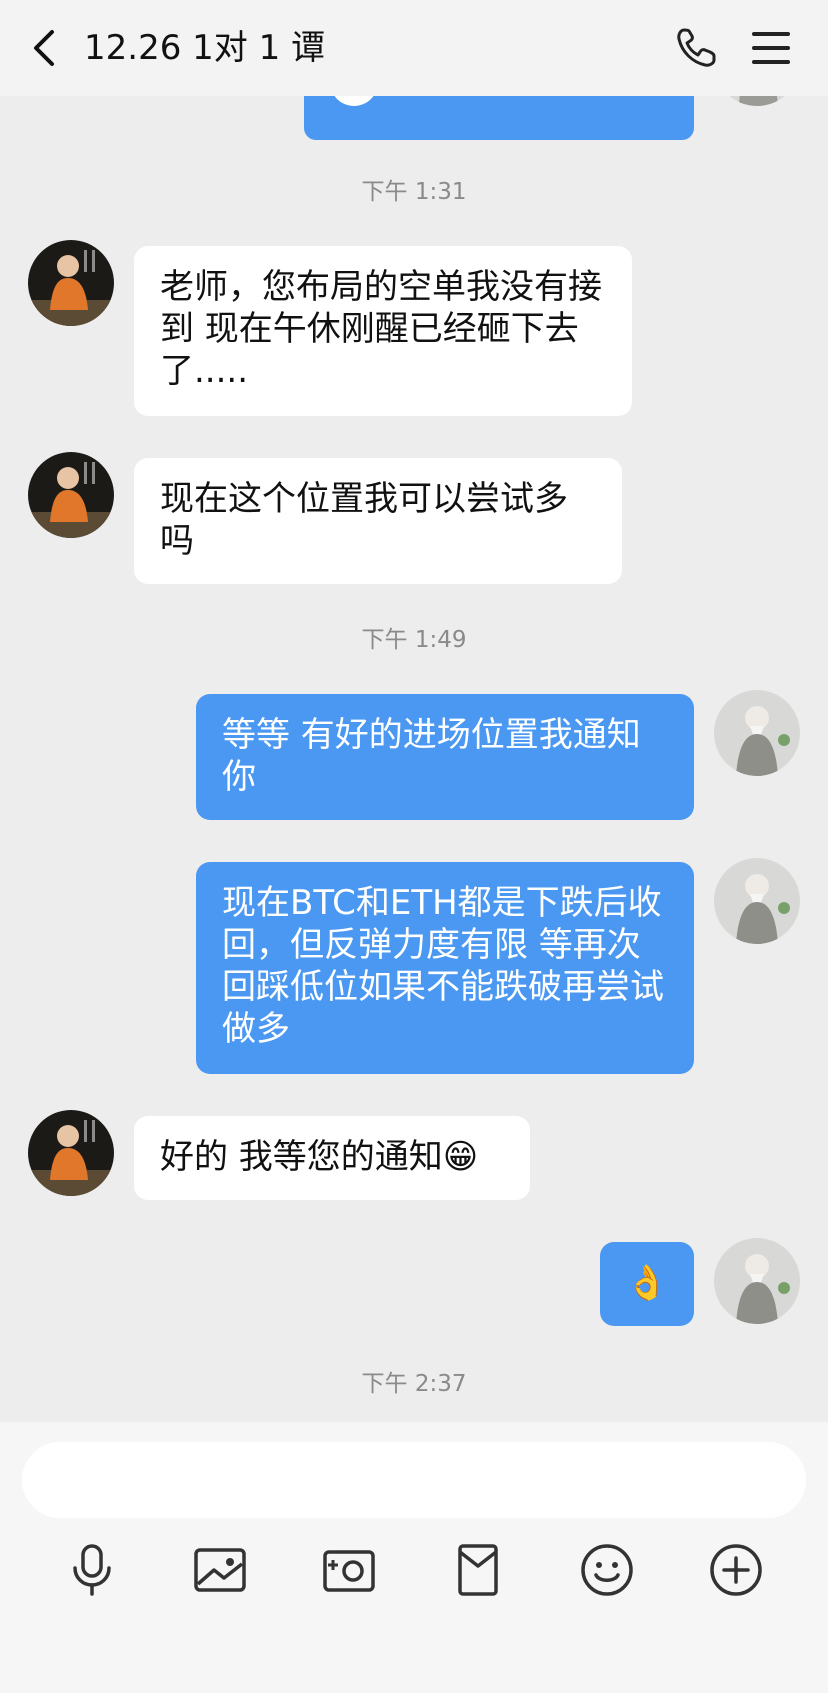 Image resolution: width=828 pixels, height=1693 pixels. Describe the element at coordinates (414, 1677) in the screenshot. I see `home-indicator-area` at that location.